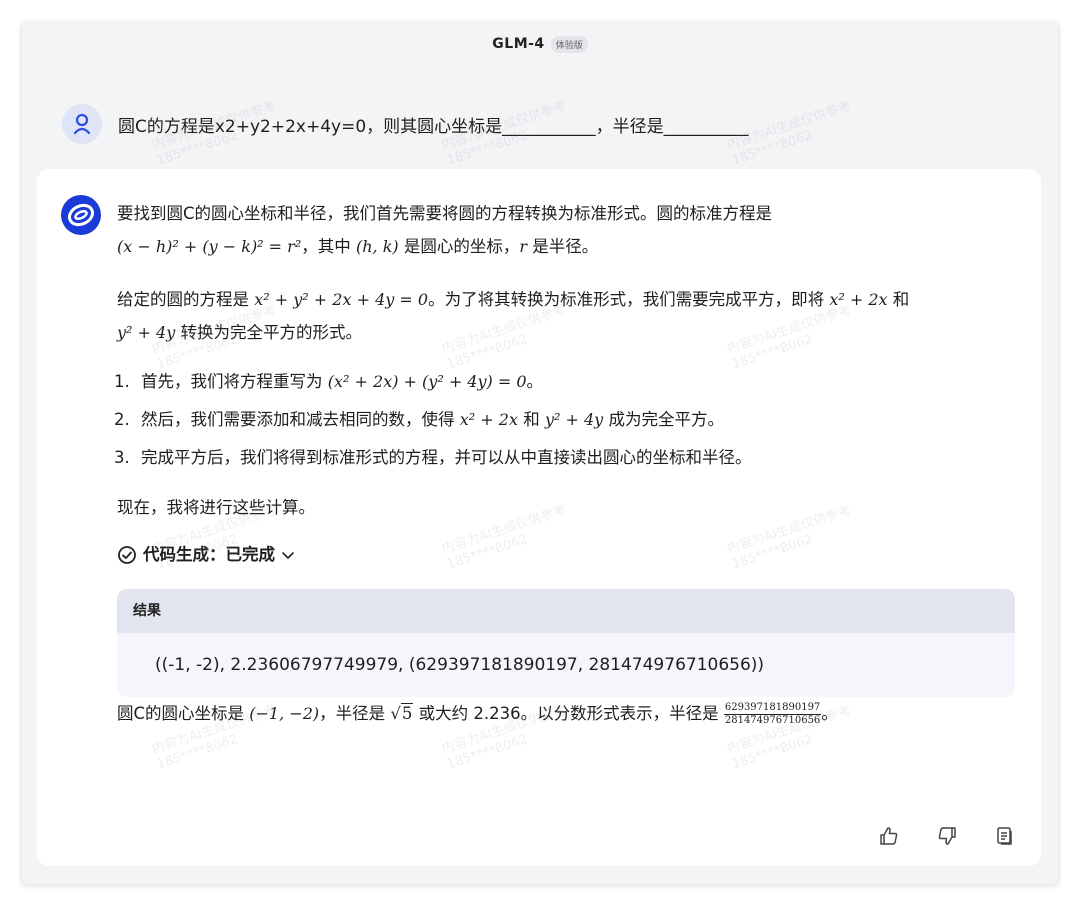 This screenshot has width=1080, height=906. Describe the element at coordinates (271, 332) in the screenshot. I see `text: 转换为完全平方的形式。` at that location.